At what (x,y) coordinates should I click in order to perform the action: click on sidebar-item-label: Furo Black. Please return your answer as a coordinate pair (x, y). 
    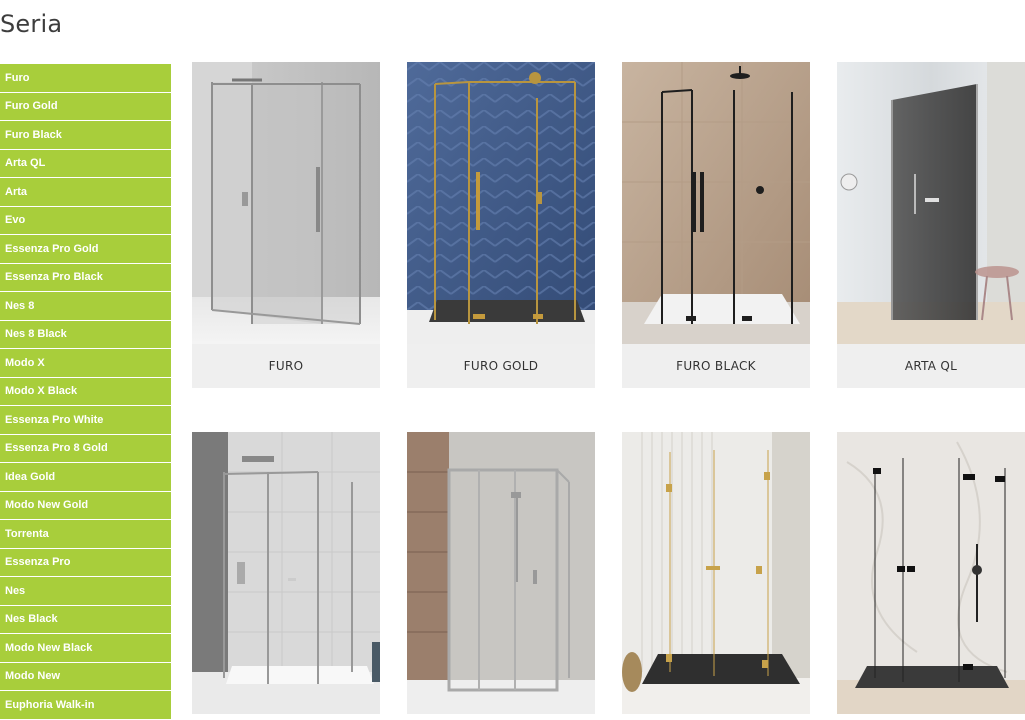
    Looking at the image, I should click on (33, 134).